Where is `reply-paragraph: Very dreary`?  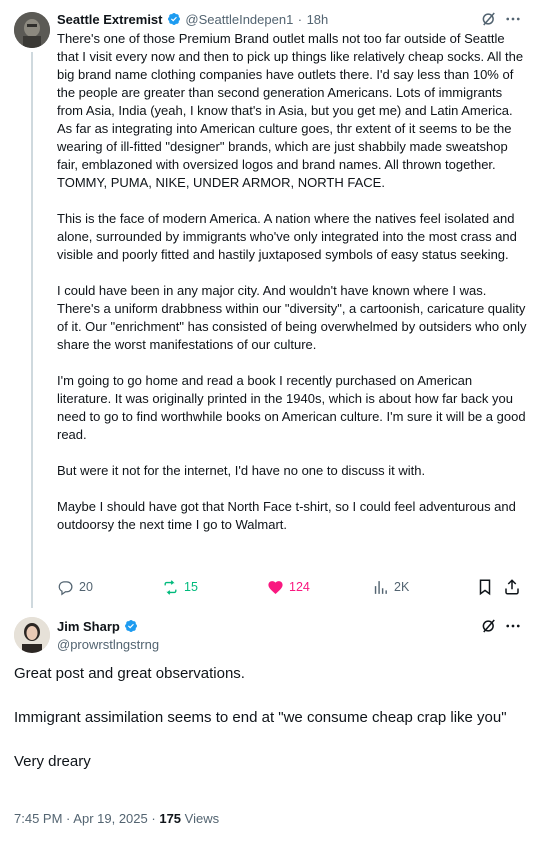
reply-paragraph: Very dreary is located at coordinates (52, 761).